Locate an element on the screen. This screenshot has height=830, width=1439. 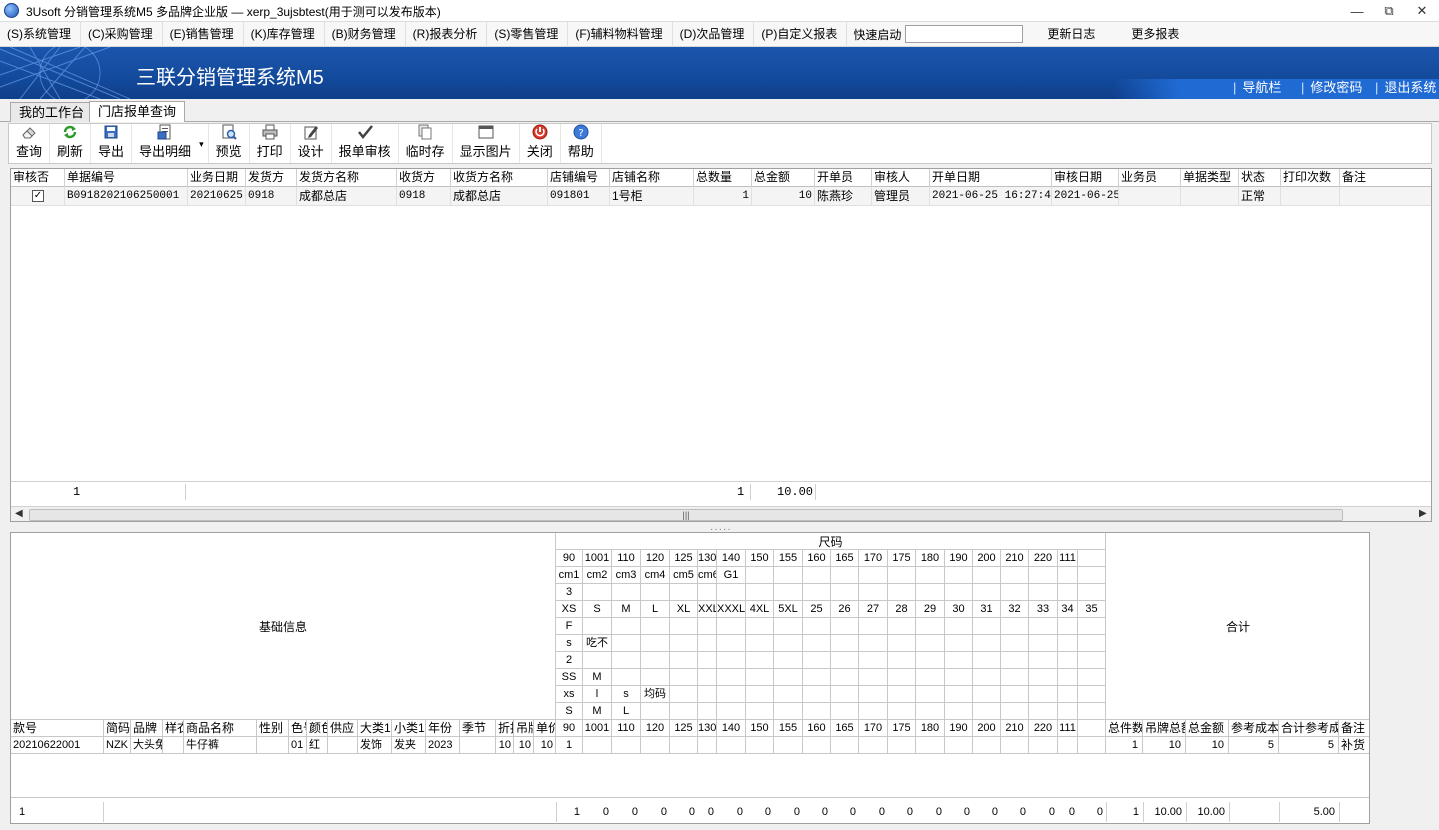
col-7: 颜色 is located at coordinates (317, 728).